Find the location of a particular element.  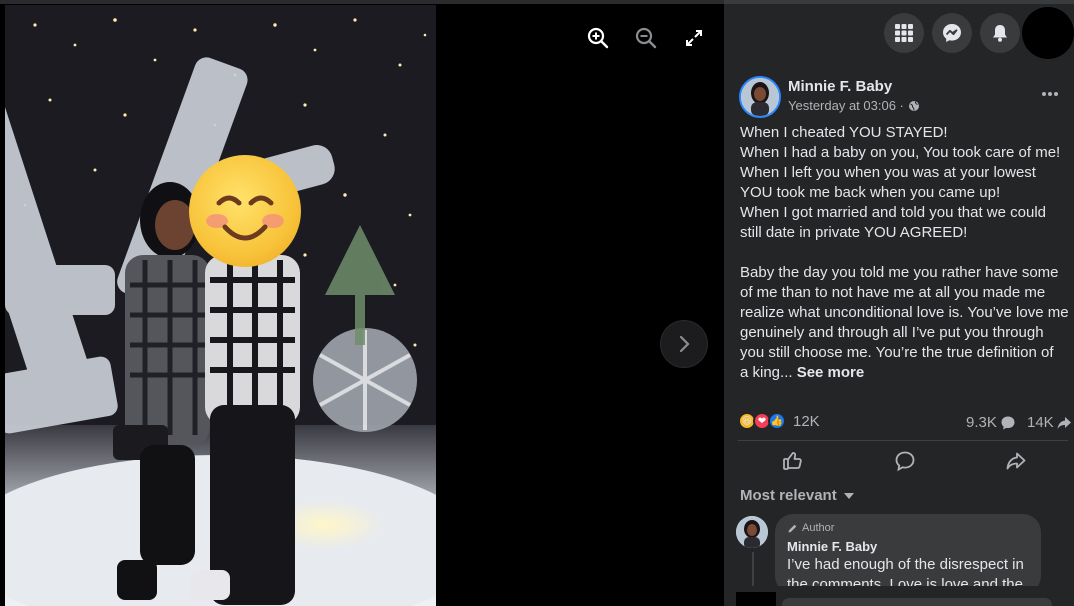

bell-icon is located at coordinates (1000, 33).